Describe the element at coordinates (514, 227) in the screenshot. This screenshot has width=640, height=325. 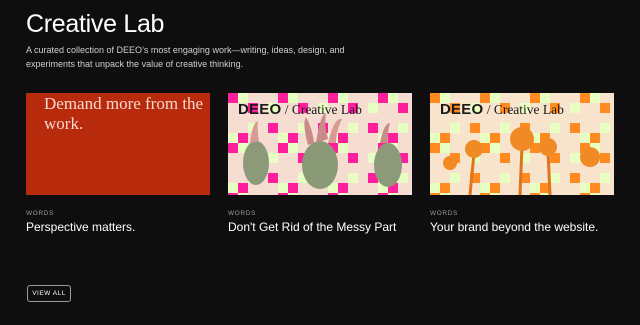
I see `card-title: Your brand beyond the website.` at that location.